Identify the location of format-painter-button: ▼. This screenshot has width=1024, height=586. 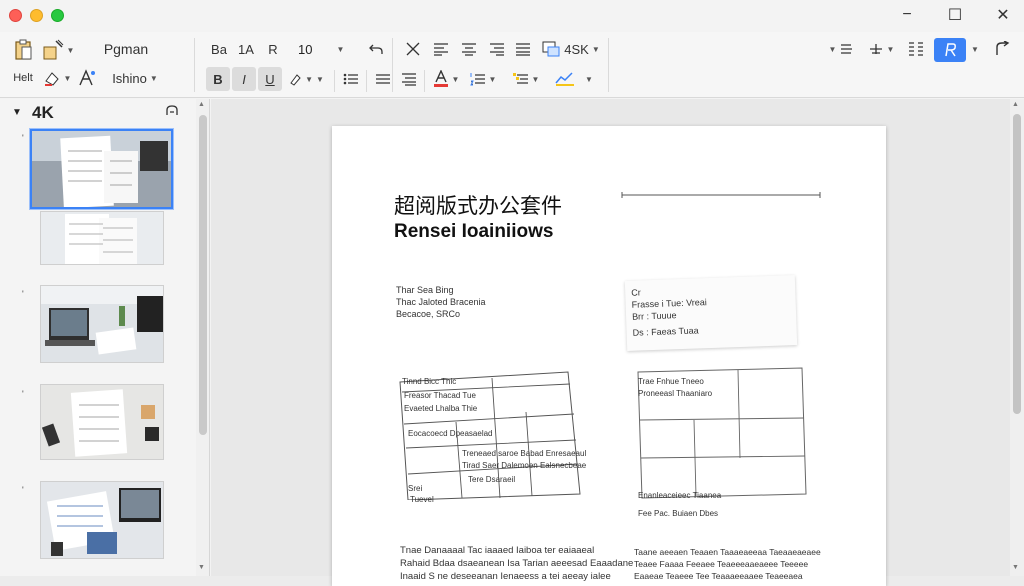
(58, 50).